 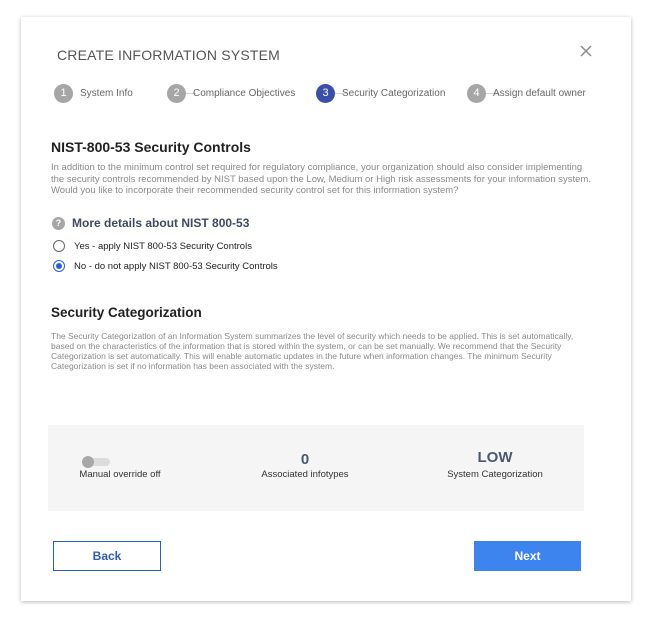 I want to click on step-system-info: 1 System Info, so click(x=93, y=93).